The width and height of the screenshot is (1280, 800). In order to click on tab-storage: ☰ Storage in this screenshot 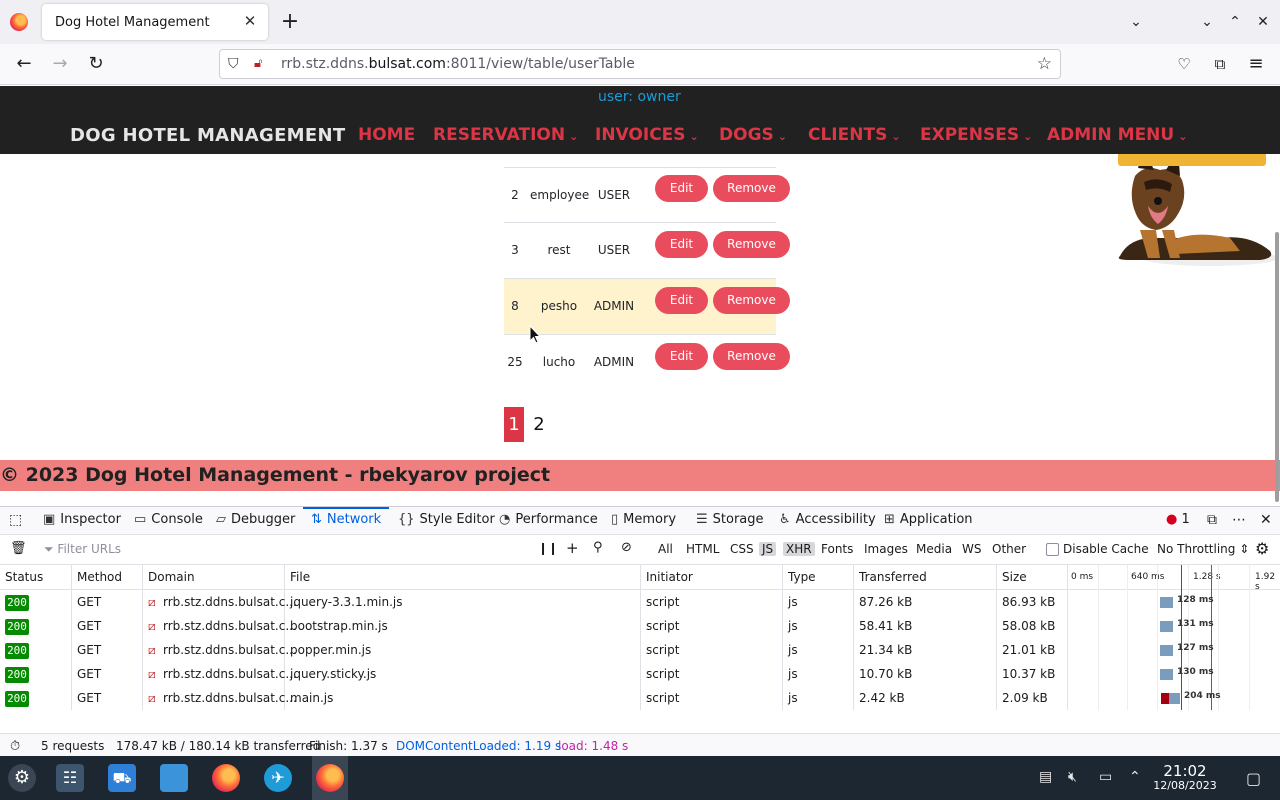, I will do `click(730, 519)`.